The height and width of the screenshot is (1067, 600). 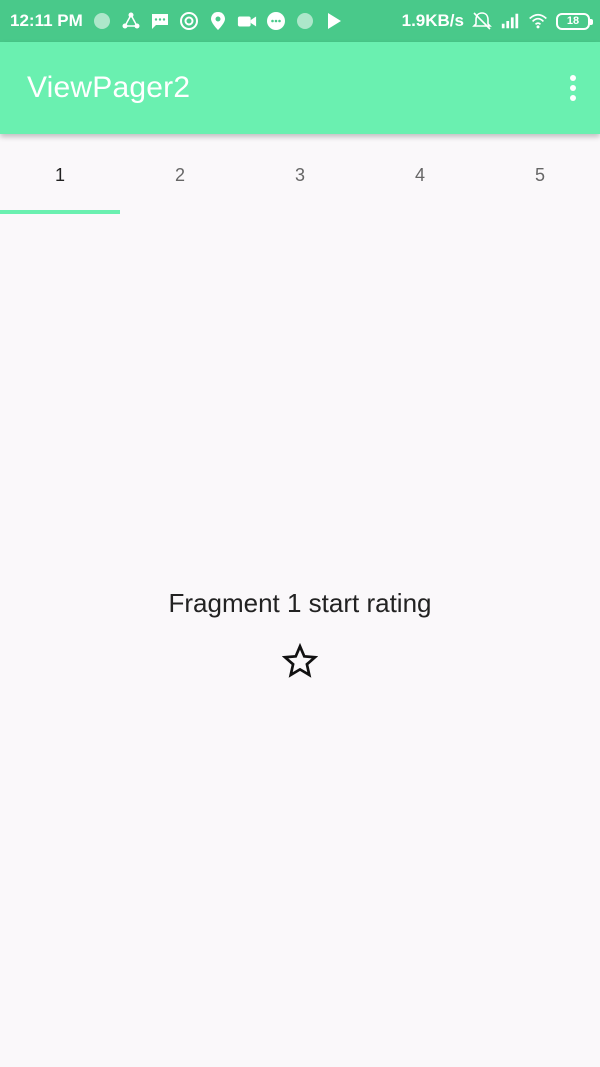 I want to click on tab-3: 3, so click(x=300, y=175).